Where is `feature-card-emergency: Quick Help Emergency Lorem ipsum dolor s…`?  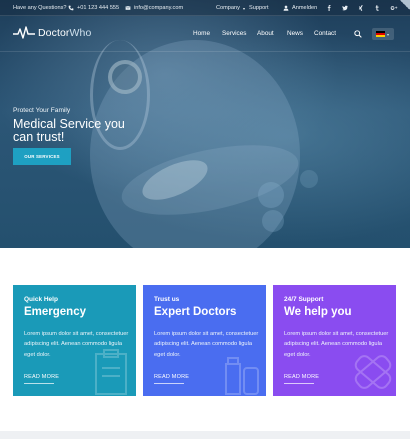 feature-card-emergency: Quick Help Emergency Lorem ipsum dolor s… is located at coordinates (74, 340).